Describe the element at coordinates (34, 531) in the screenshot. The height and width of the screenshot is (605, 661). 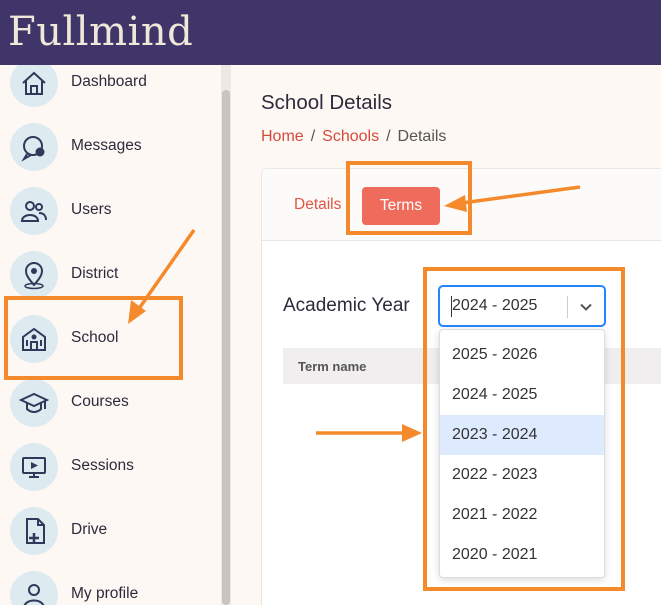
I see `file-add-icon` at that location.